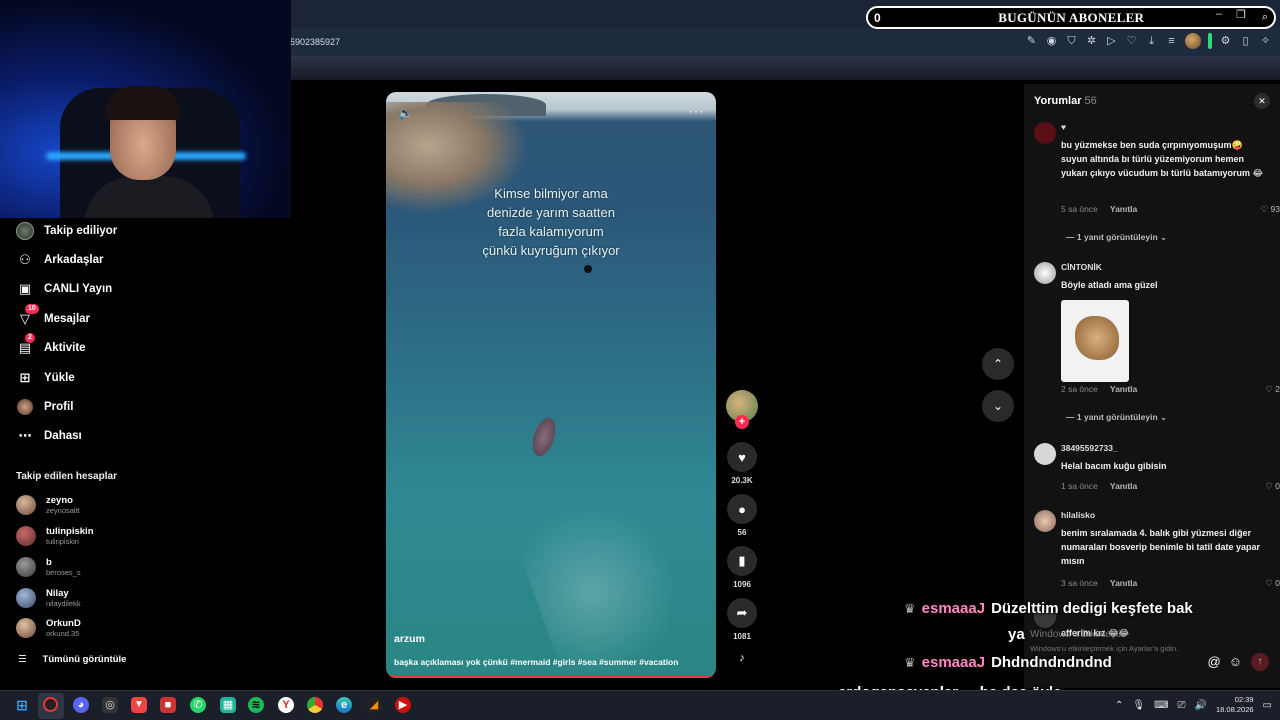 This screenshot has height=720, width=1280. I want to click on like-count: 0, so click(1277, 486).